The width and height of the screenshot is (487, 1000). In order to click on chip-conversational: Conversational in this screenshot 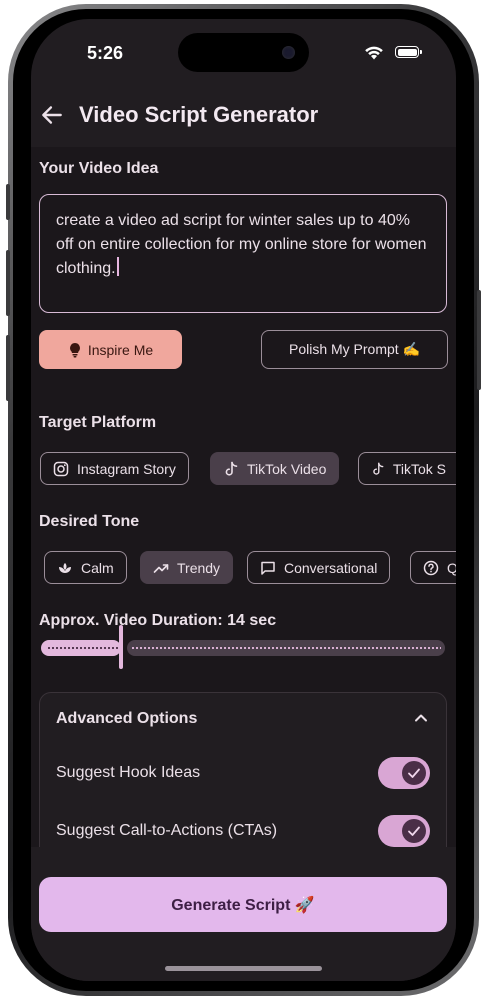, I will do `click(319, 567)`.